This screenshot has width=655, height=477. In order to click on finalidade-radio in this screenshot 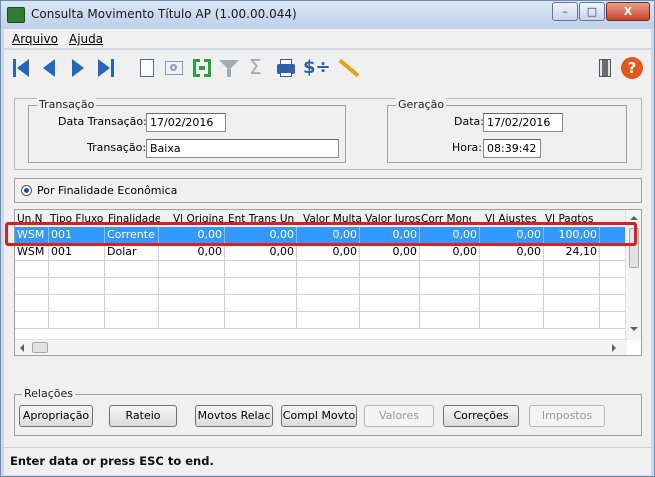, I will do `click(26, 190)`.